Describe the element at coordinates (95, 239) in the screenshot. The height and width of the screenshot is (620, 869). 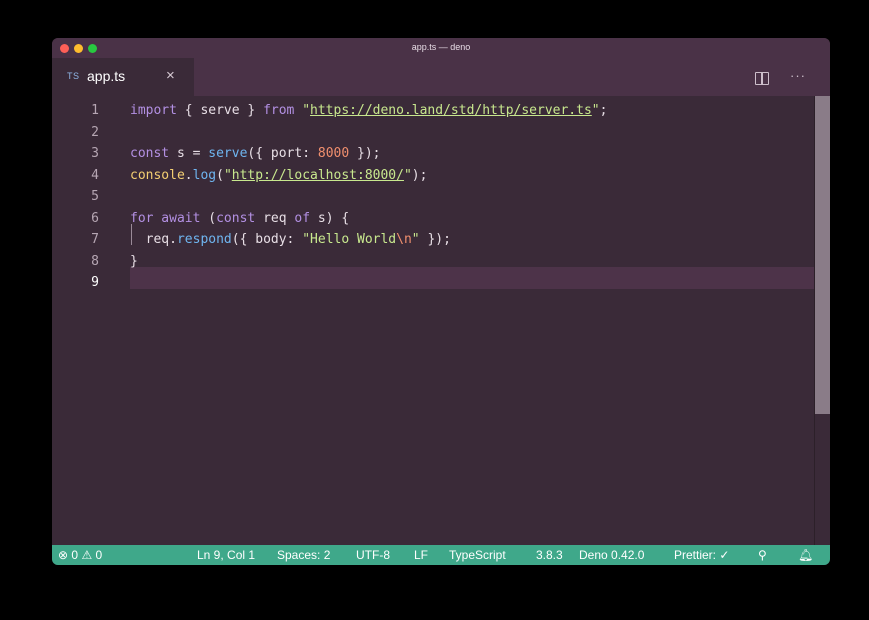
I see `line-number: 7` at that location.